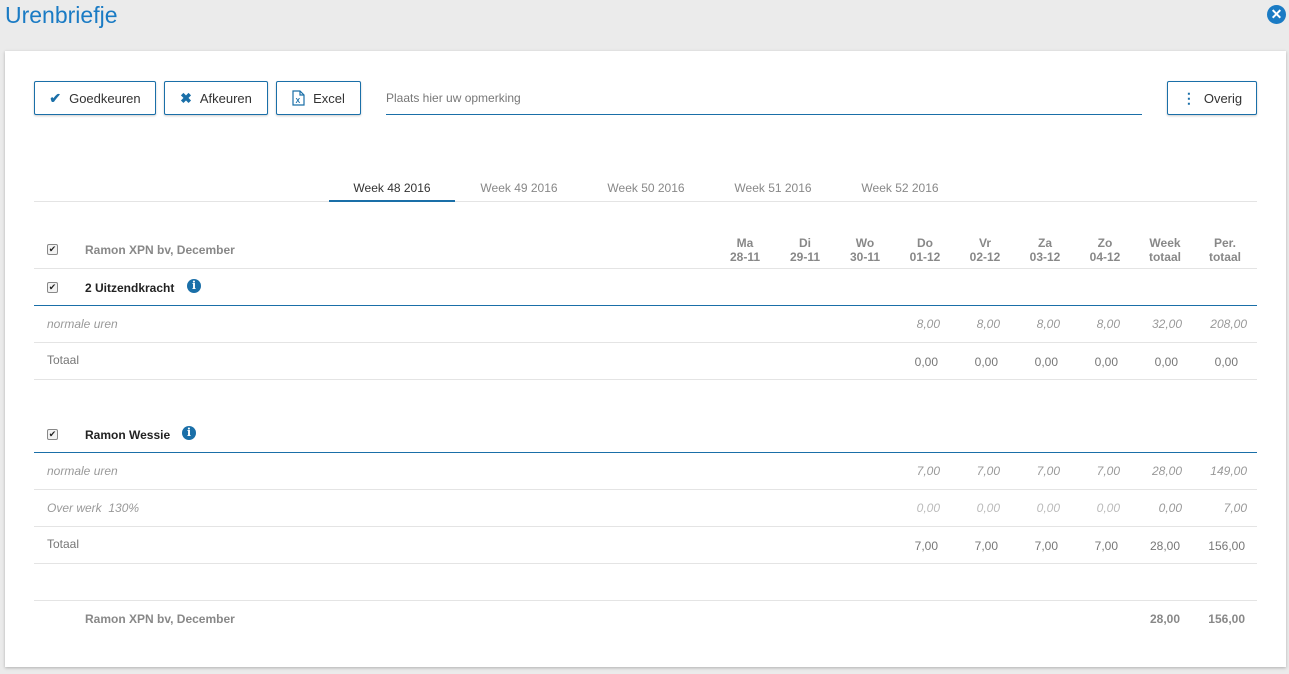 This screenshot has height=674, width=1289. Describe the element at coordinates (764, 98) in the screenshot. I see `remark-input: Plaats hier uw opmerking` at that location.